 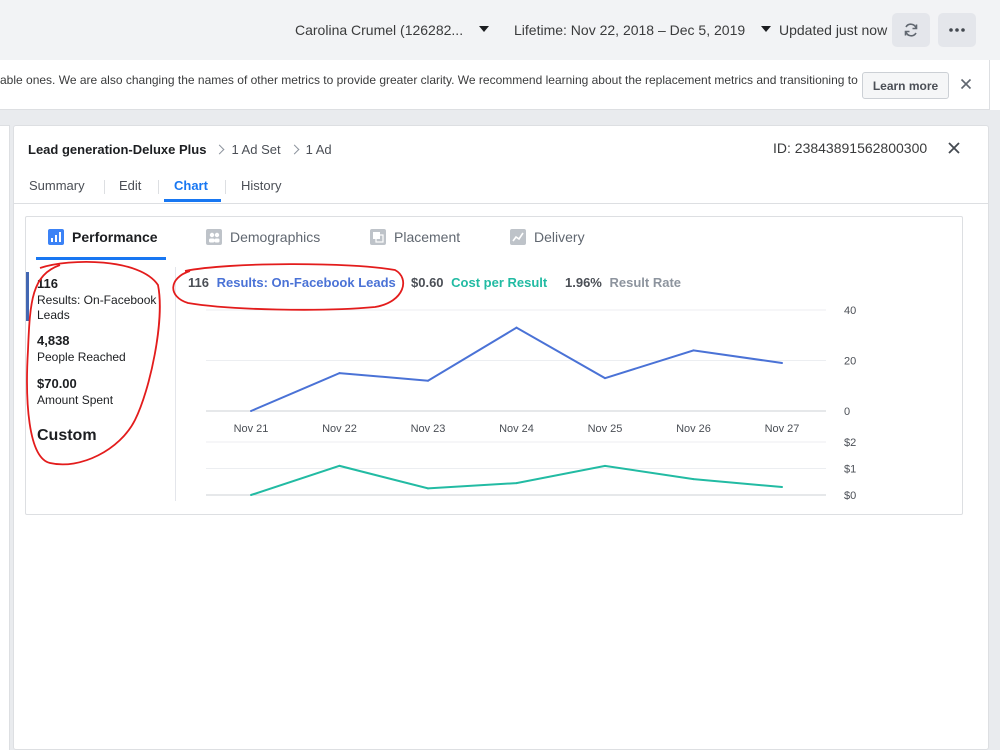 What do you see at coordinates (850, 470) in the screenshot?
I see `y-tick-label: $1` at bounding box center [850, 470].